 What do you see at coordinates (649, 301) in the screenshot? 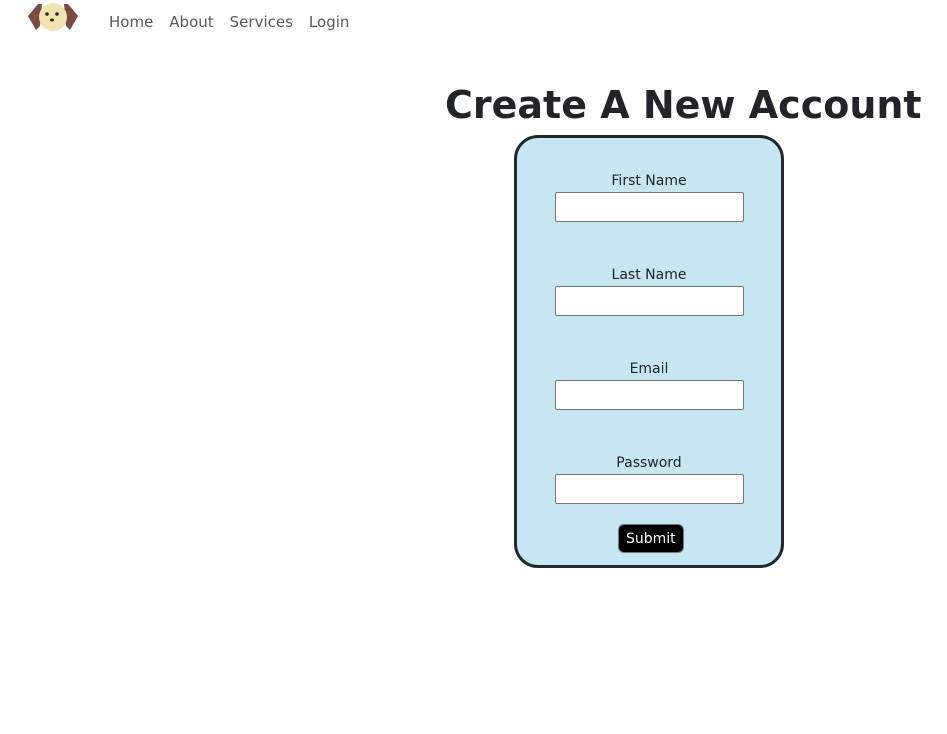
I see `last-name-input` at bounding box center [649, 301].